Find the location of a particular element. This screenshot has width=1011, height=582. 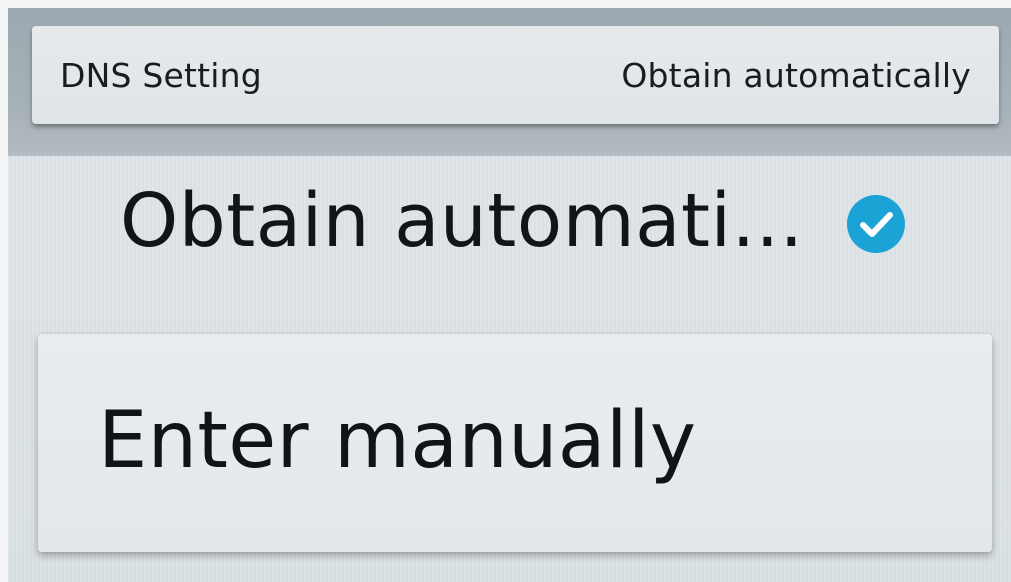

dns-setting-title: DNS Setting is located at coordinates (161, 75).